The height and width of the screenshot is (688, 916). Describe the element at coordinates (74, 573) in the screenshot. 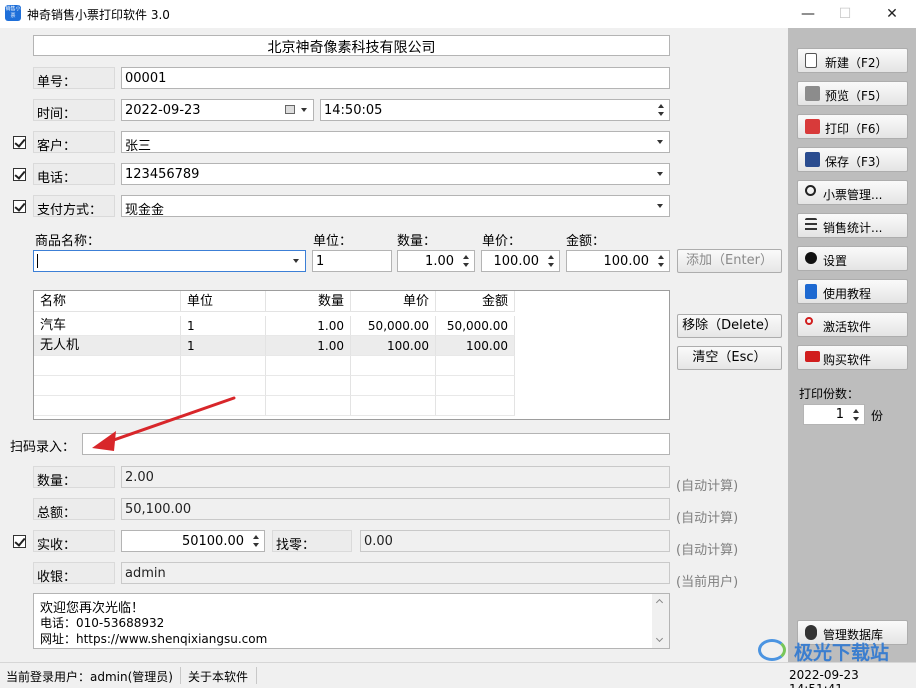

I see `cashier-label: 收银：` at that location.